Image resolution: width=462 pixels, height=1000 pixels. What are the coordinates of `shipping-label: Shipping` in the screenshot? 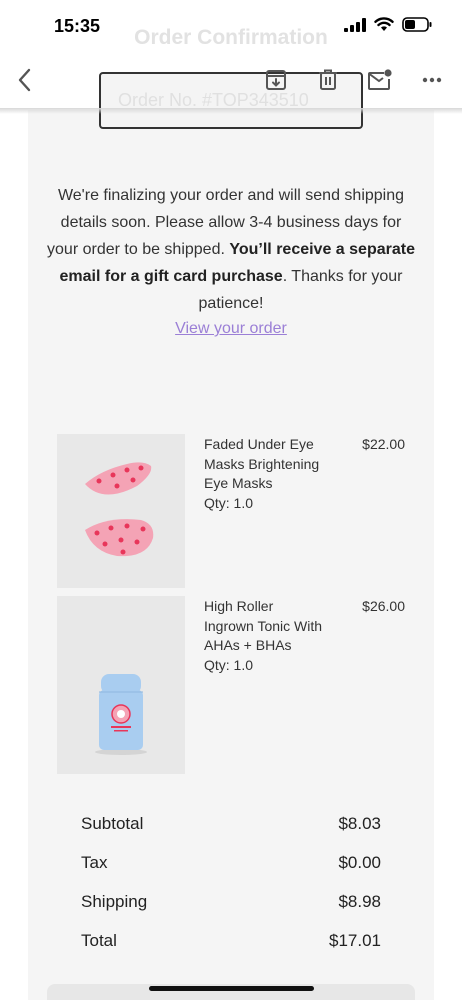 It's located at (114, 901).